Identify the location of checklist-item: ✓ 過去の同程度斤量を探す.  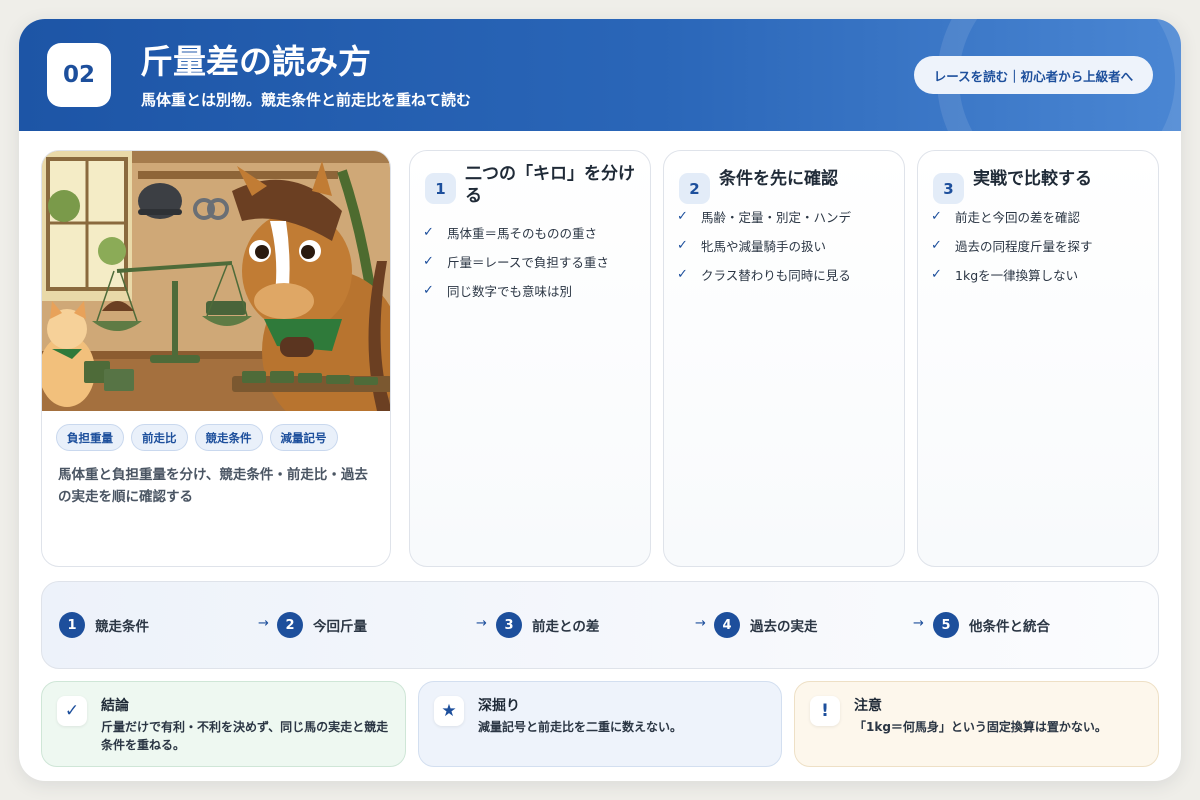
(1012, 245).